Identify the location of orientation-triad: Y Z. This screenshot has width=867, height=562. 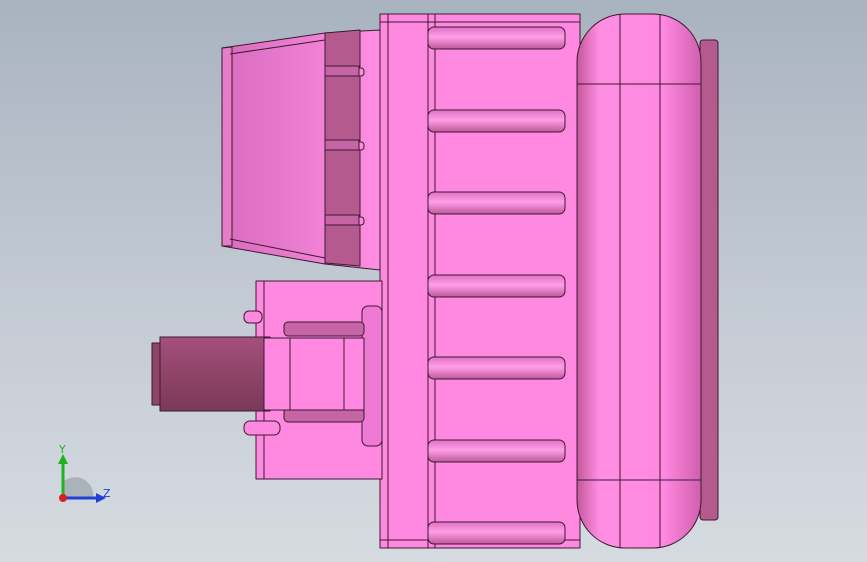
(84, 473).